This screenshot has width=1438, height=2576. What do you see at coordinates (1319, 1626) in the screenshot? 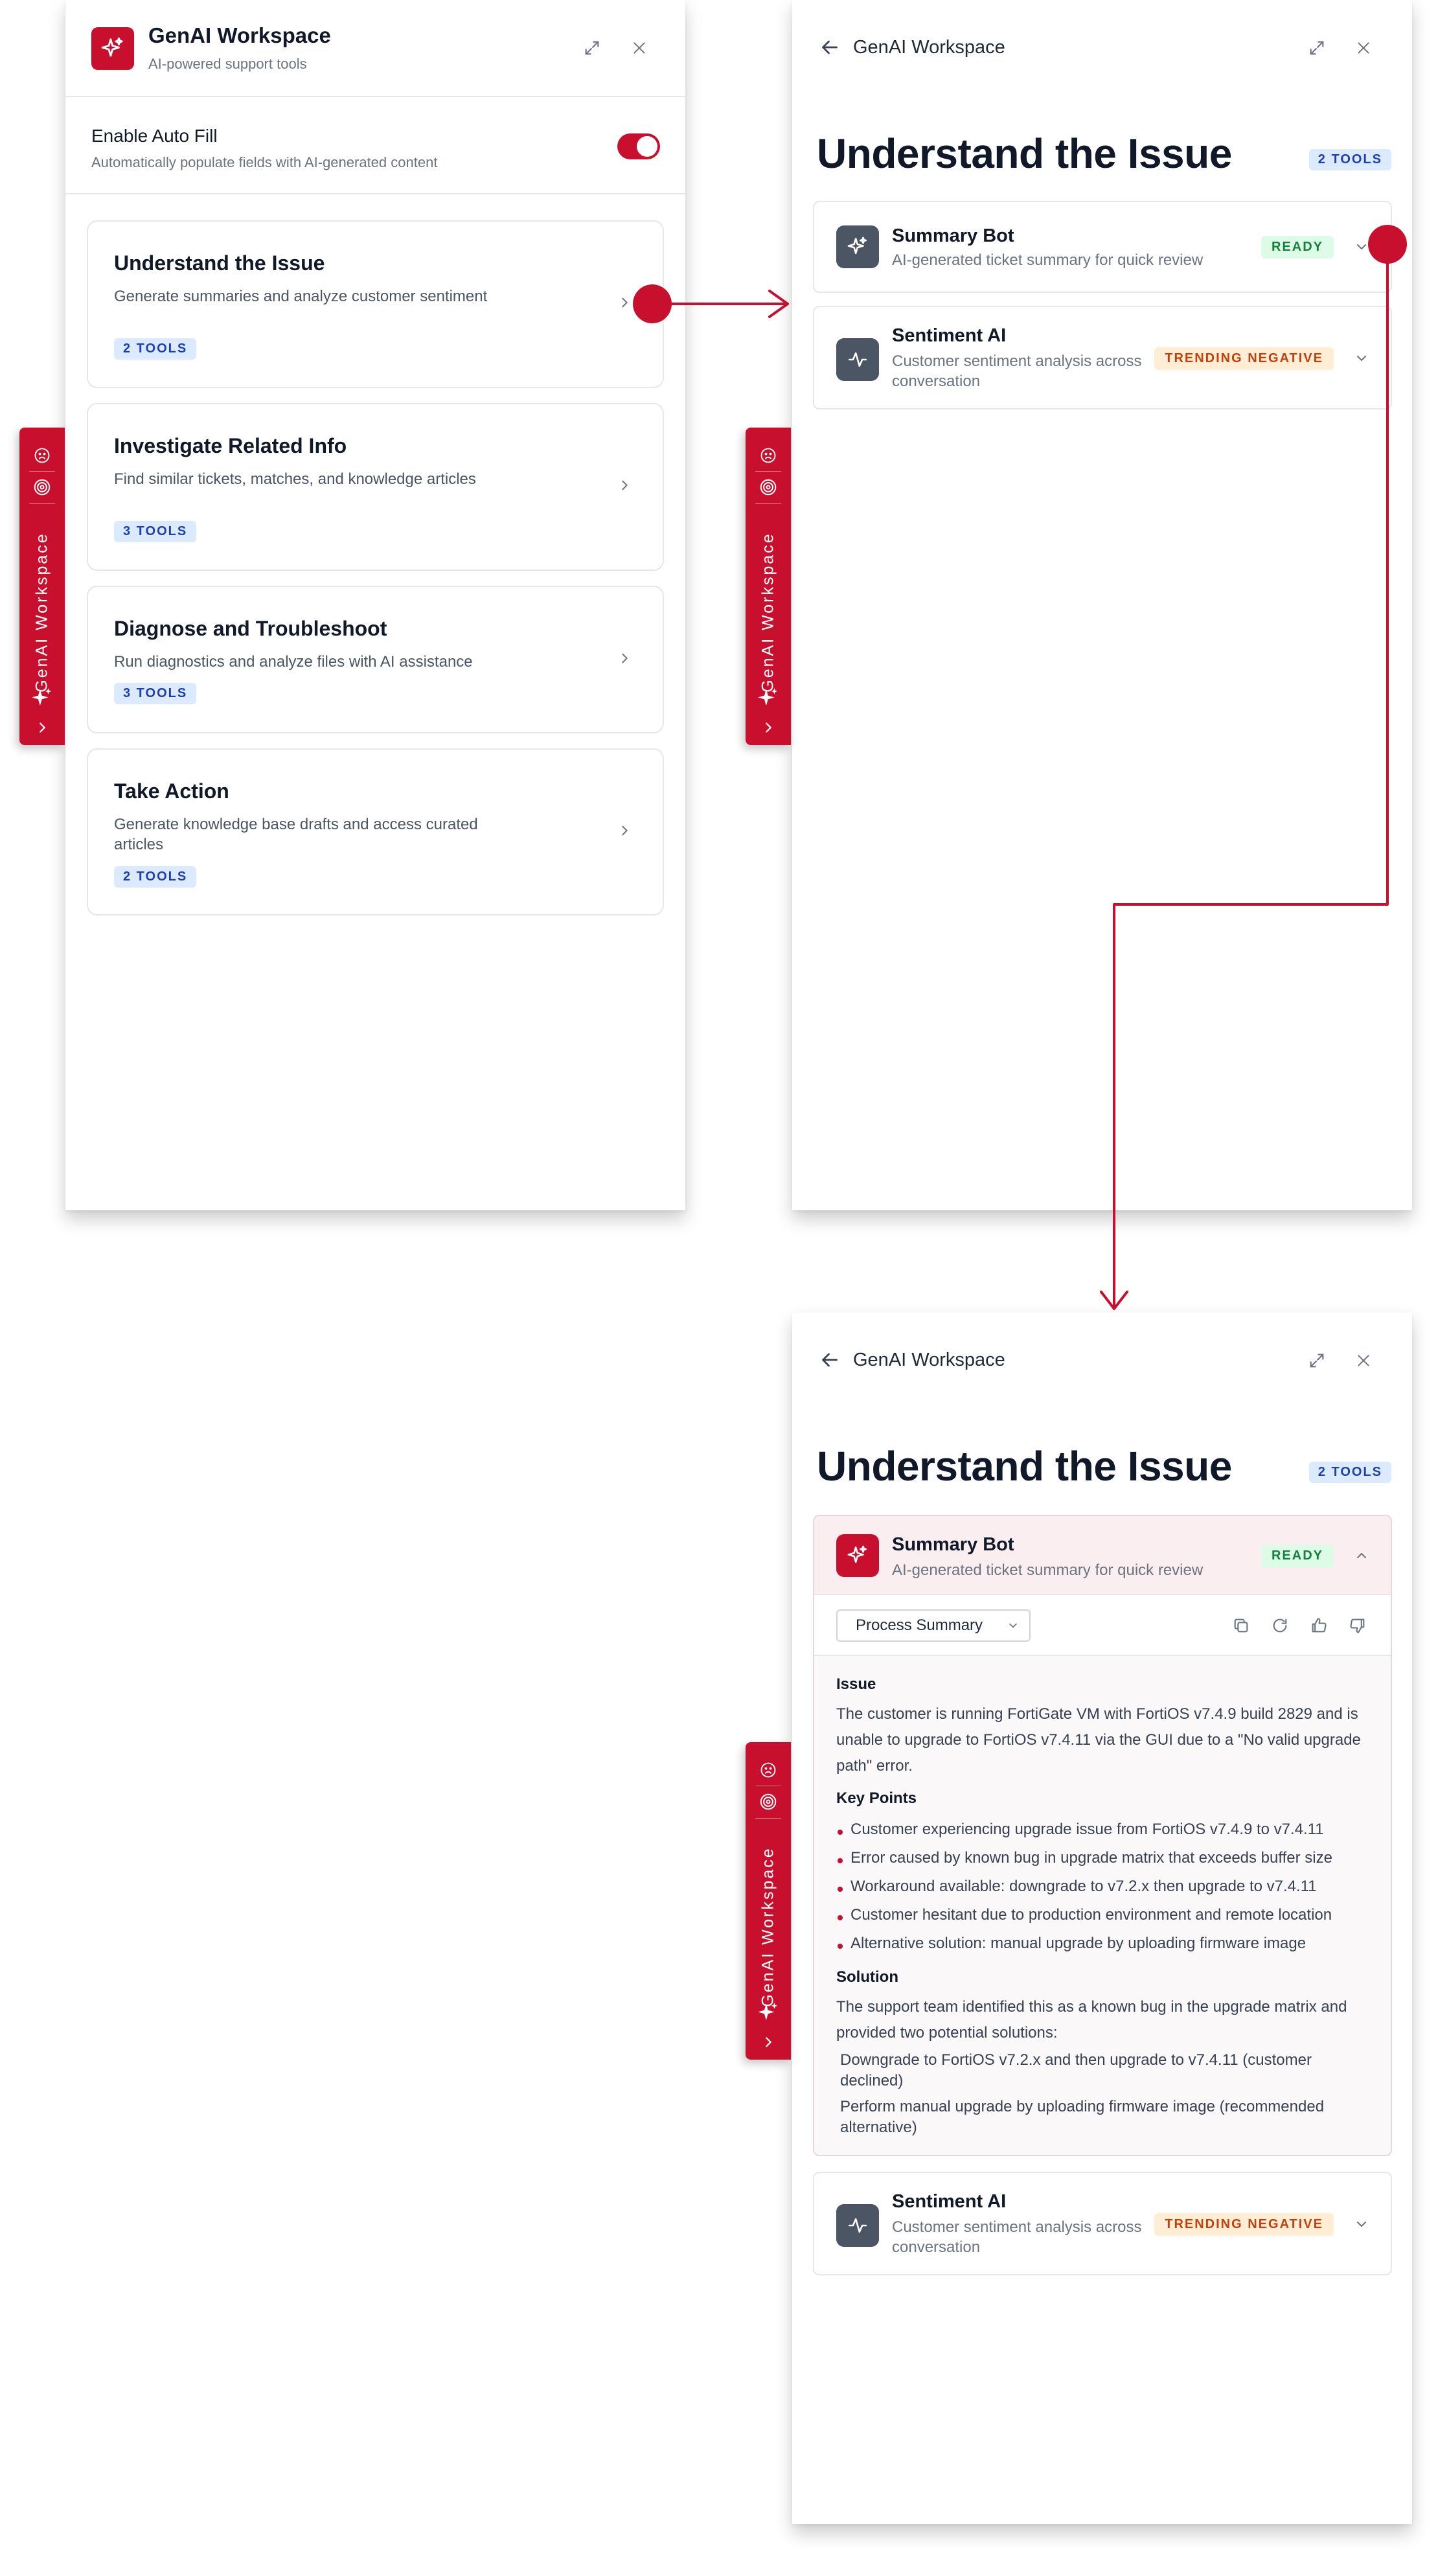
I see `thumbs-up-button` at bounding box center [1319, 1626].